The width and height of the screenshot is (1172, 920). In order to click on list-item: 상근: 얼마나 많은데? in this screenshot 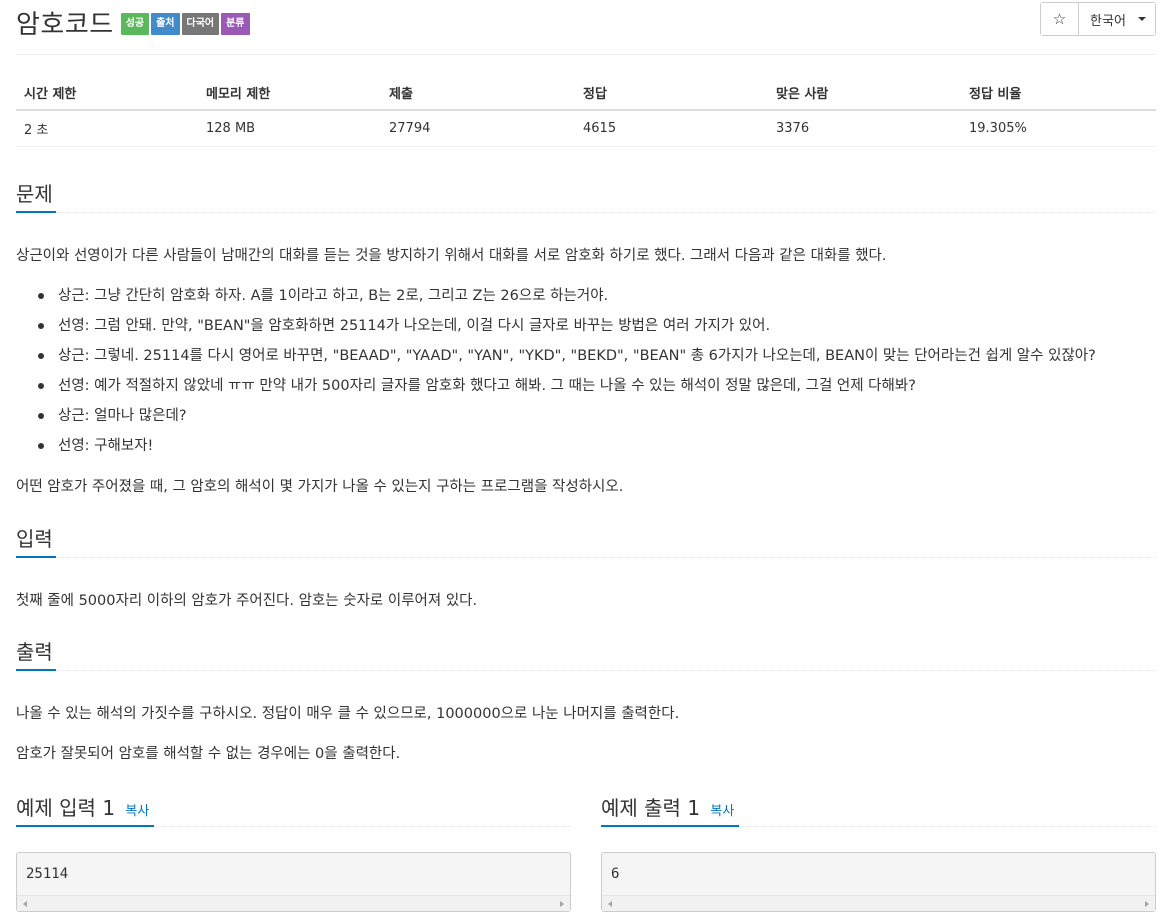, I will do `click(566, 419)`.